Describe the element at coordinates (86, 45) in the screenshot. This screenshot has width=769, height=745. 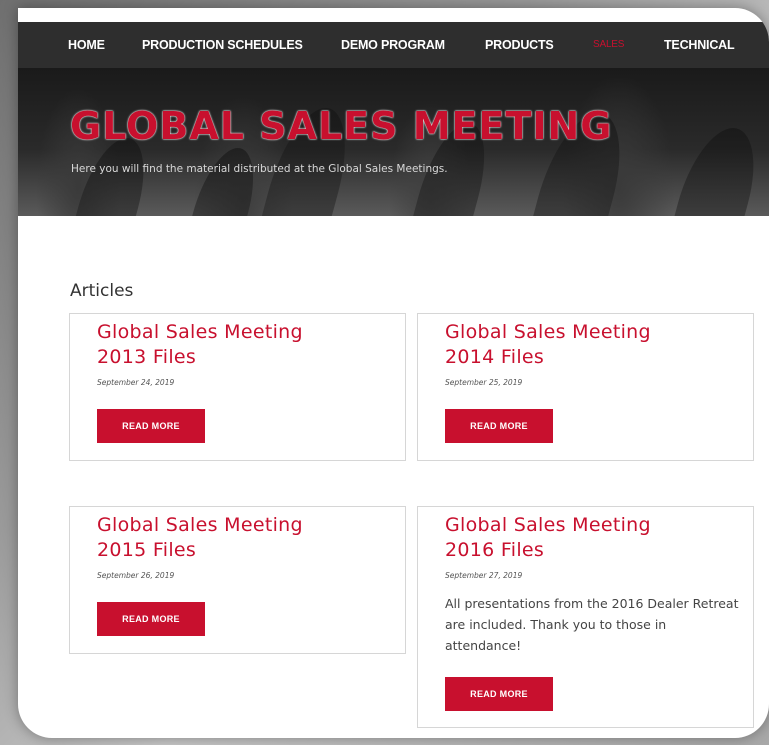
I see `nav-item-home: HOME` at that location.